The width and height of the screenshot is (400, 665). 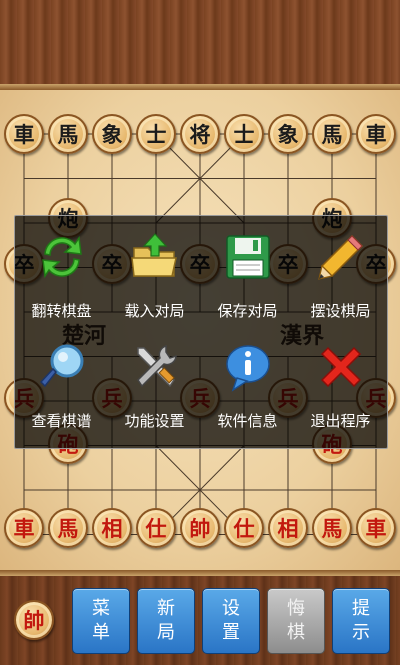 I want to click on menu-item-save-game: 保存对局, so click(x=247, y=281).